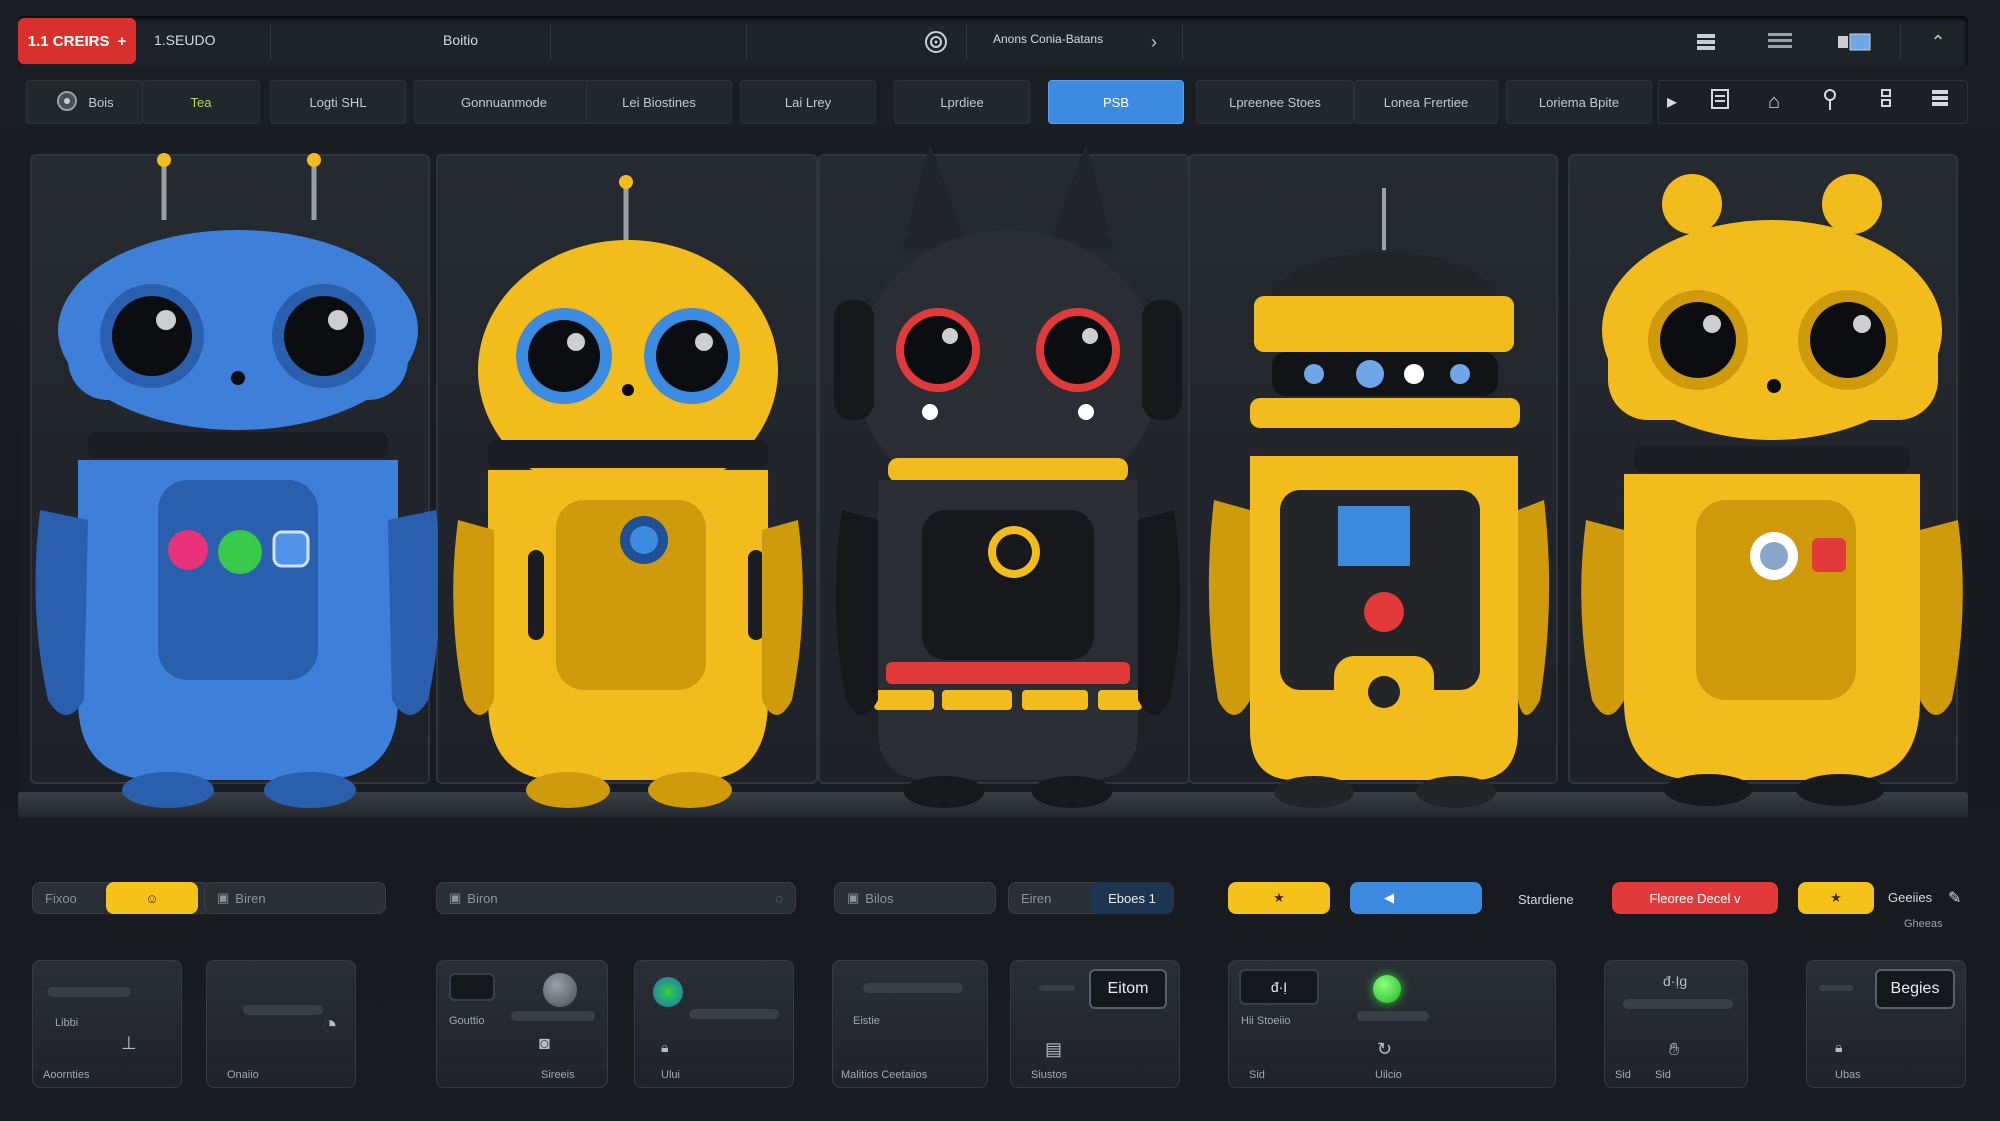  Describe the element at coordinates (66, 1075) in the screenshot. I see `widget-0-bottom-label: Aoornties` at that location.